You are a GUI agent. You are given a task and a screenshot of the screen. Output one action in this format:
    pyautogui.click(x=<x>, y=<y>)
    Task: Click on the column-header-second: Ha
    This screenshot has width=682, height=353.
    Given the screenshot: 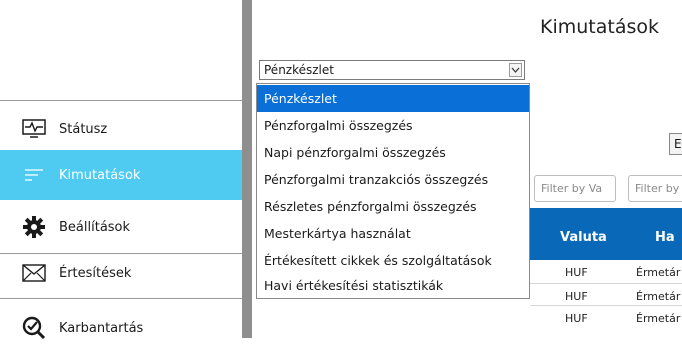 What is the action you would take?
    pyautogui.click(x=665, y=237)
    